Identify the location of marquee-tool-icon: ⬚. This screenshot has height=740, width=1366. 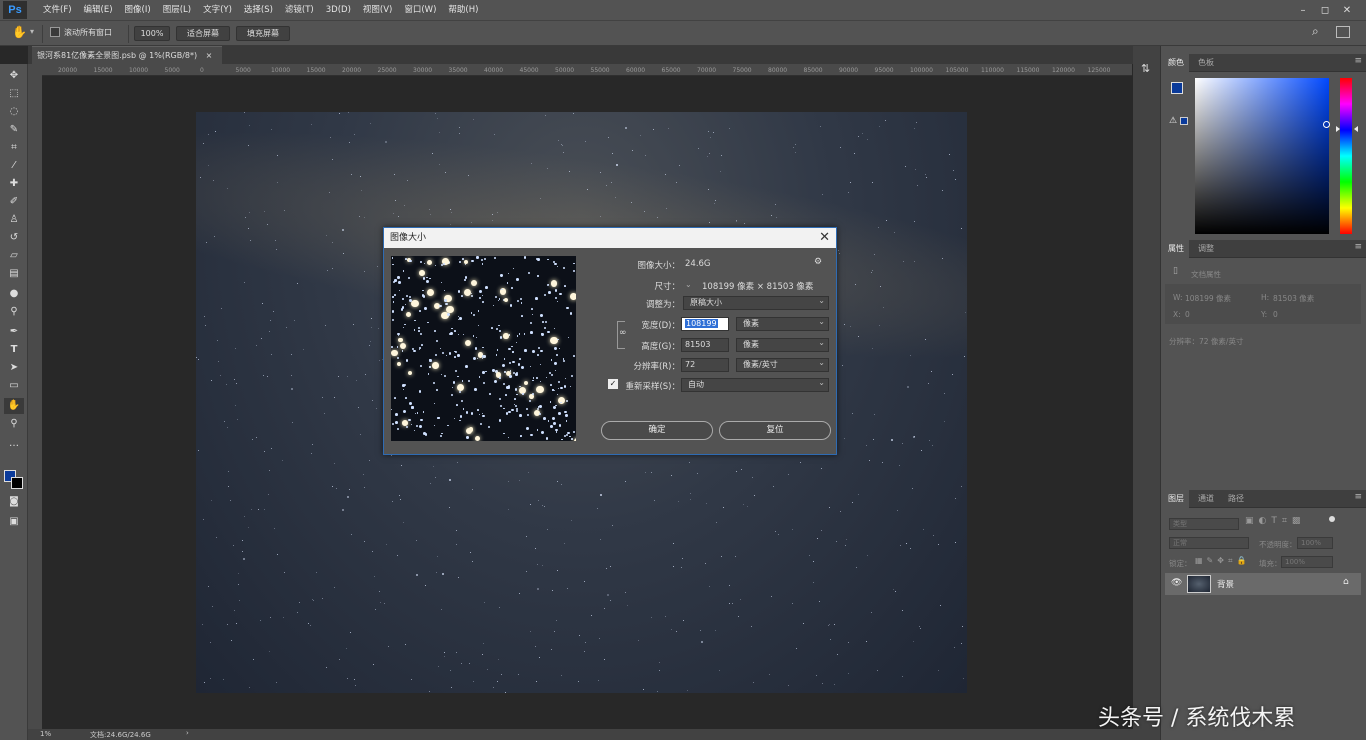
(14, 94).